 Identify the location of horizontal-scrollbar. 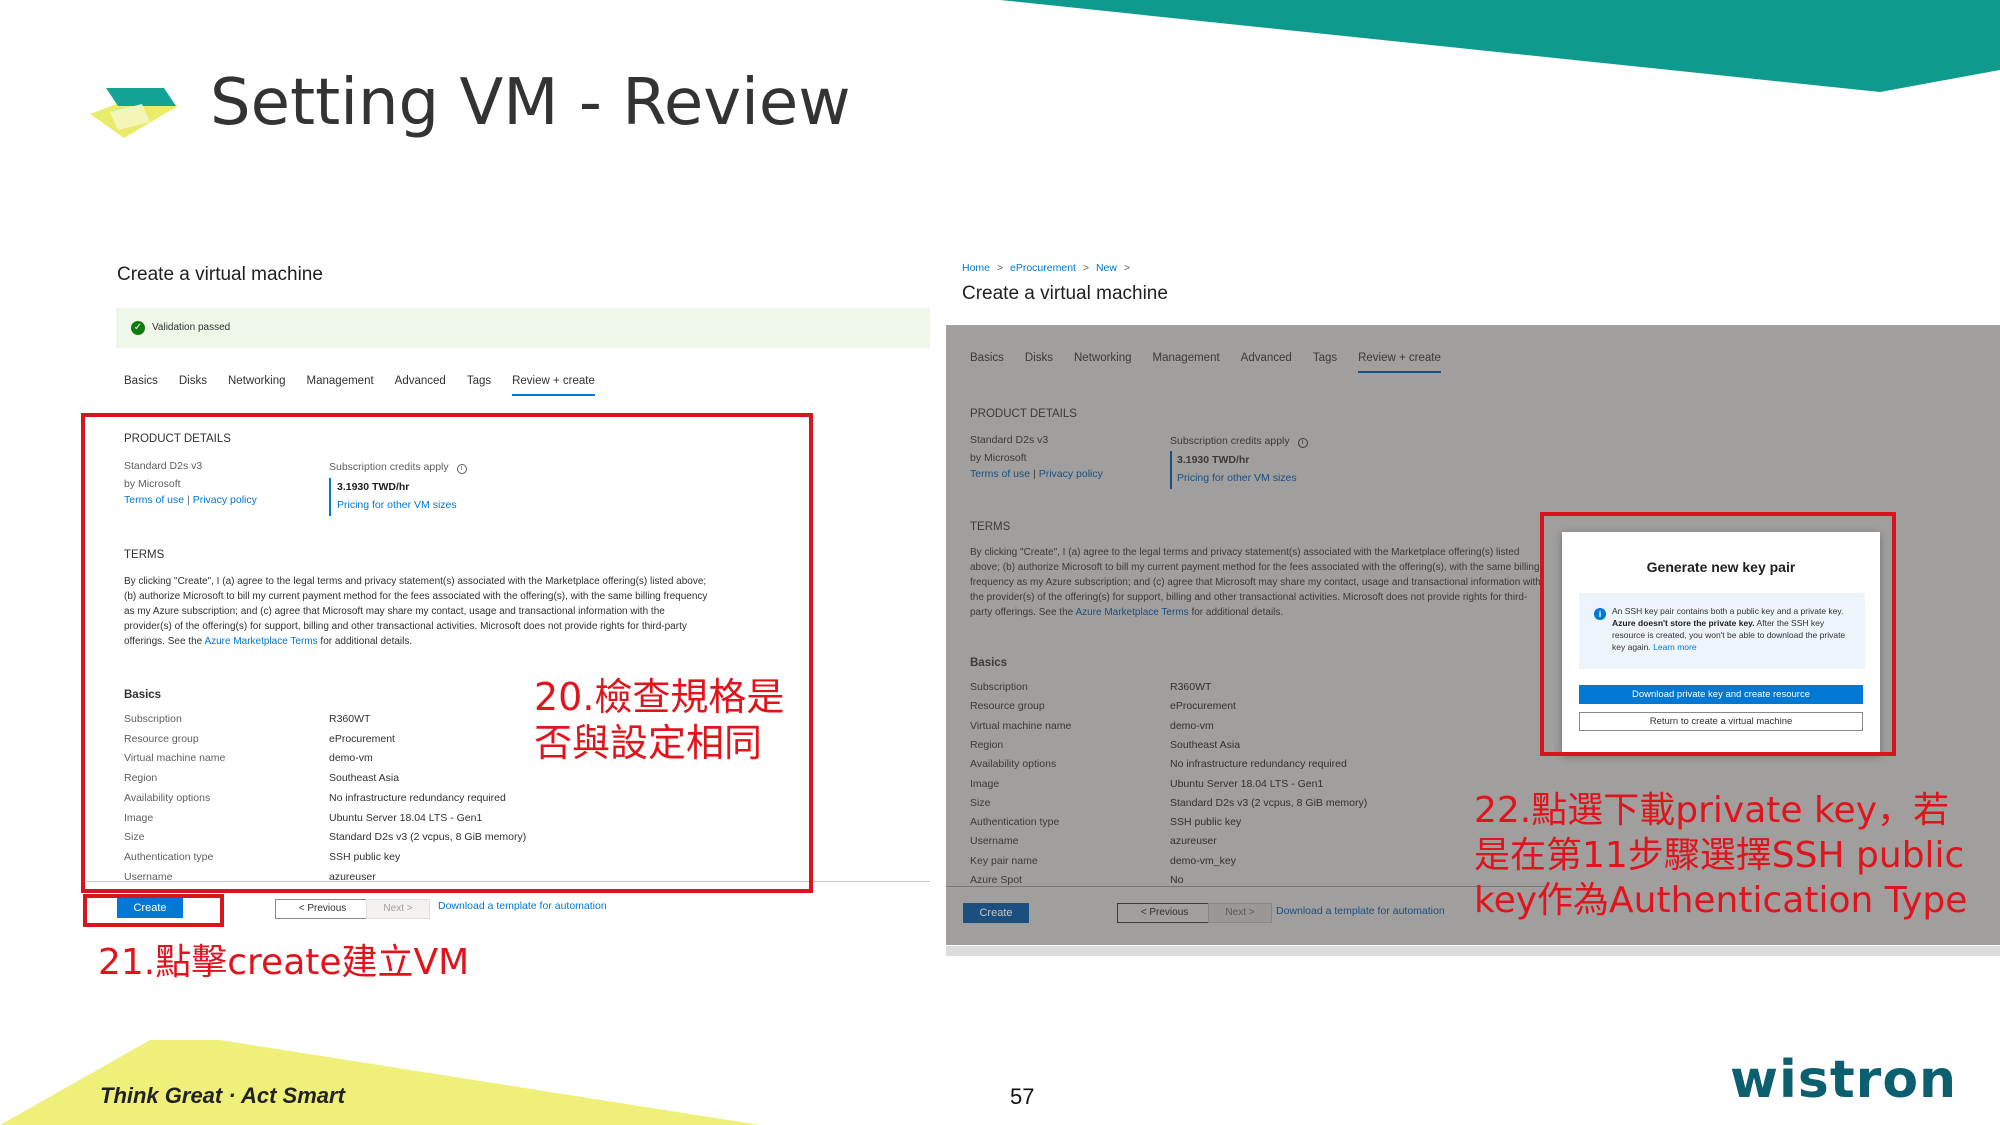
(1473, 951).